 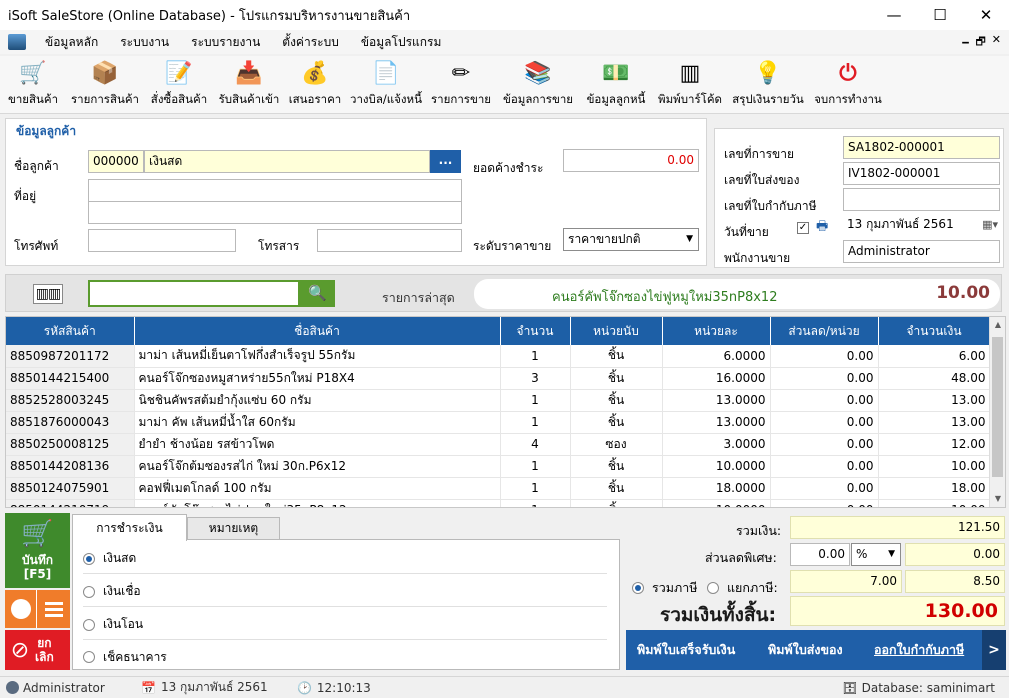 I want to click on radio-cheque, so click(x=89, y=657).